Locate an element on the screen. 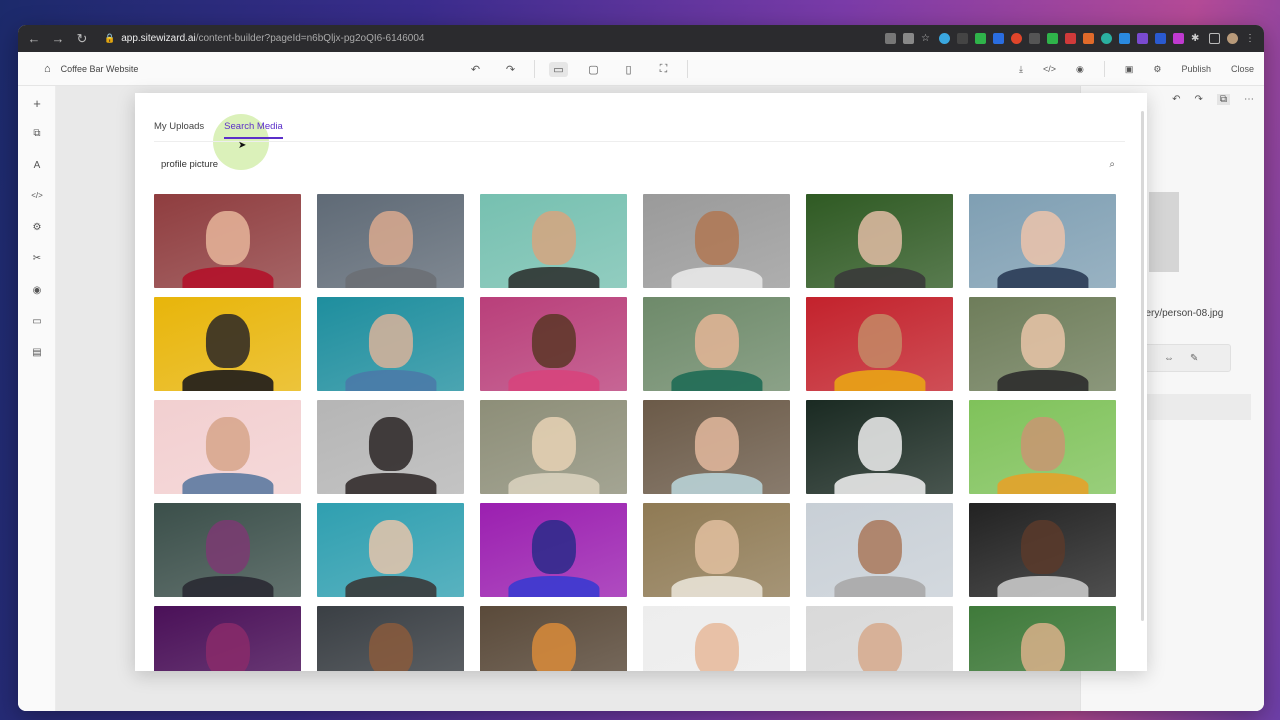  tabs-divider is located at coordinates (639, 141).